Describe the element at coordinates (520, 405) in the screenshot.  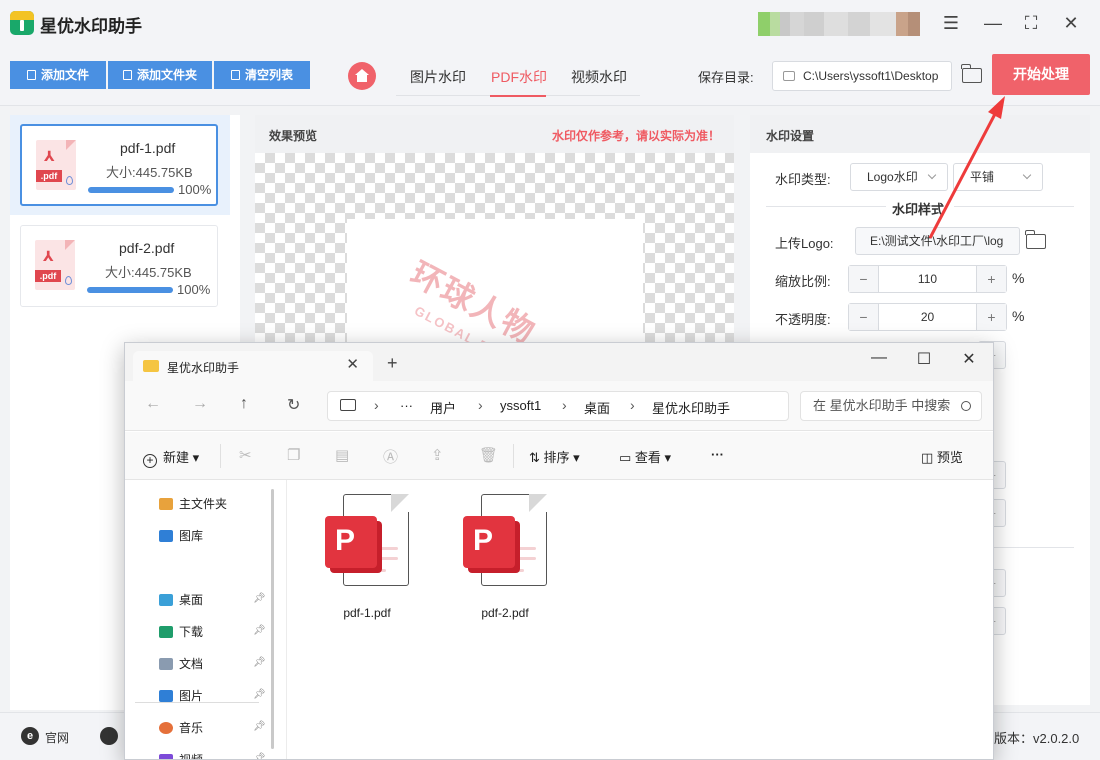
I see `breadcrumb-yssoft1: yssoft1` at that location.